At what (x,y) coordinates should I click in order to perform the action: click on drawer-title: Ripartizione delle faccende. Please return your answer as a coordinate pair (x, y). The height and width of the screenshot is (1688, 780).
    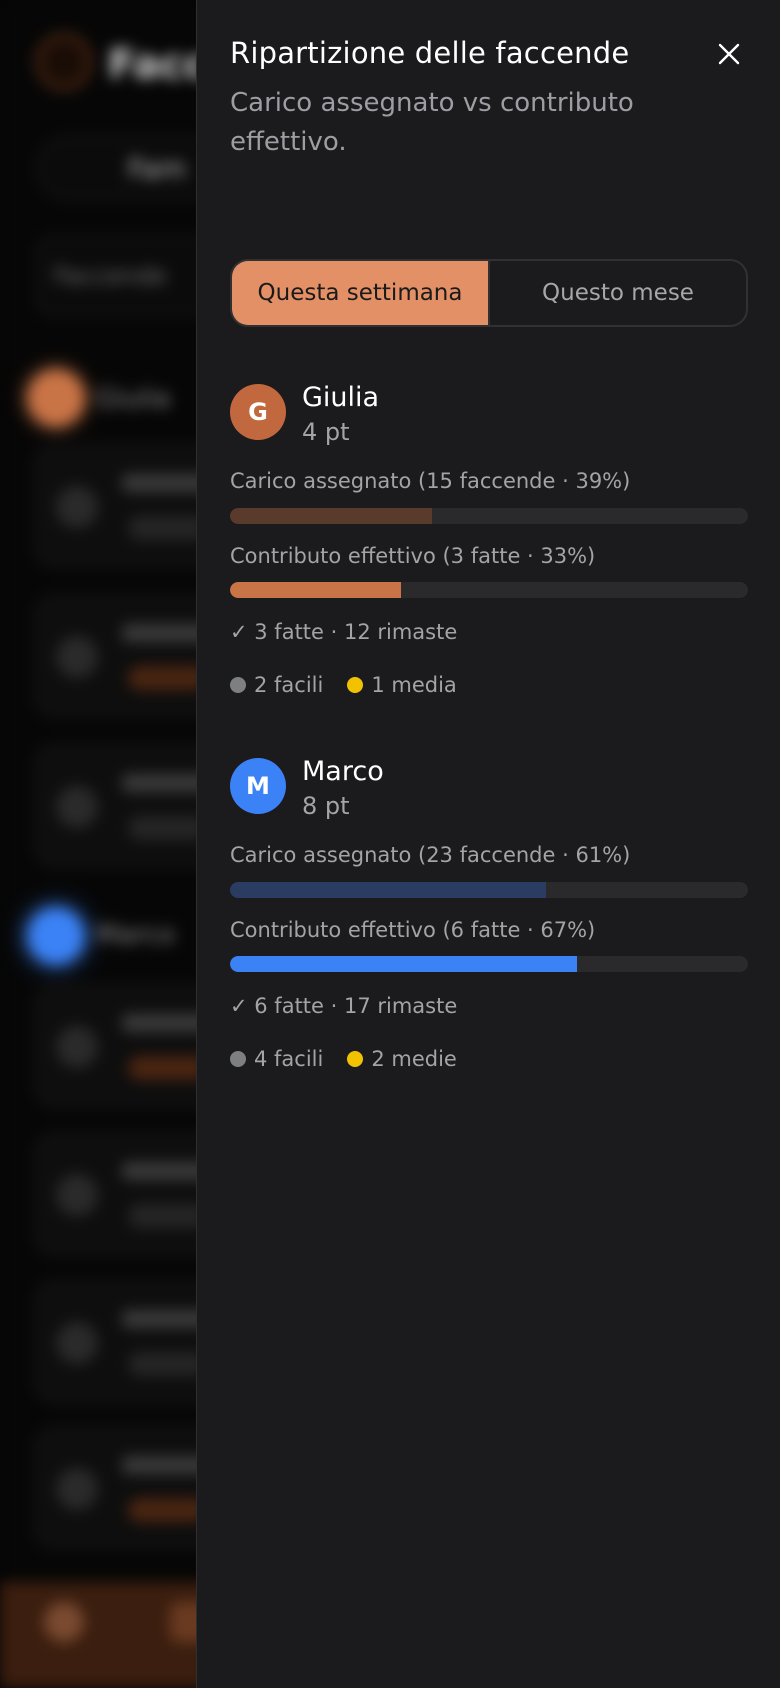
    Looking at the image, I should click on (430, 53).